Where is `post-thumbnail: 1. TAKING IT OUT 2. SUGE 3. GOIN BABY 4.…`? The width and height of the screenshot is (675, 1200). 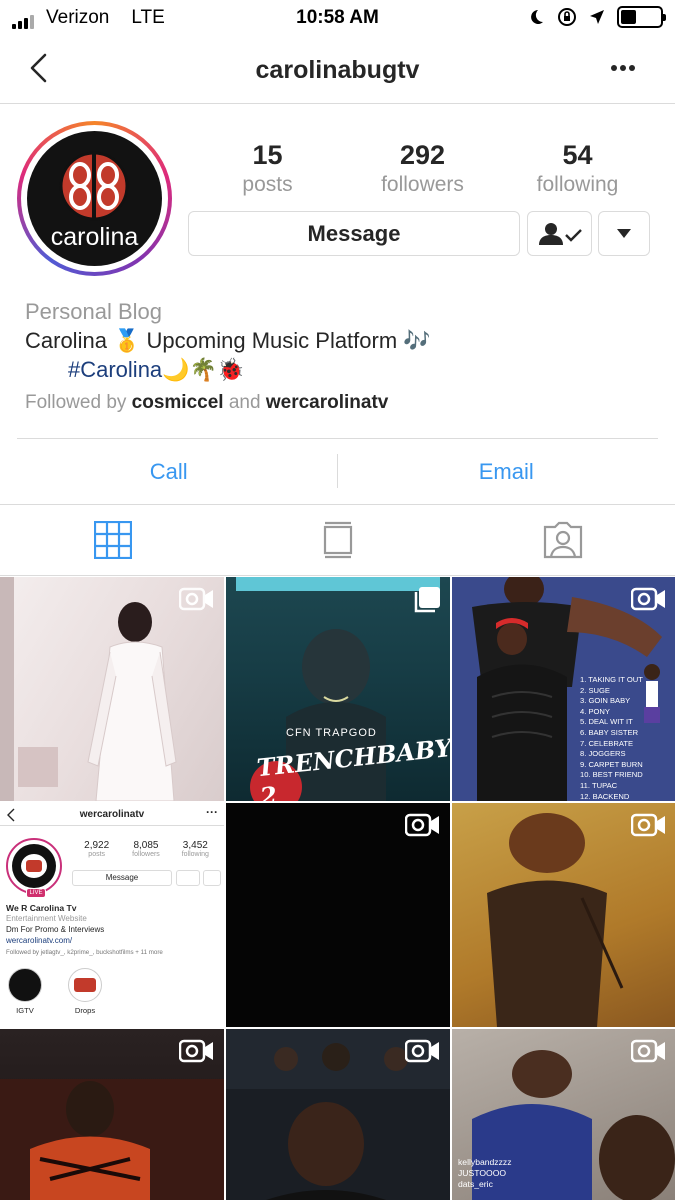 post-thumbnail: 1. TAKING IT OUT 2. SUGE 3. GOIN BABY 4.… is located at coordinates (563, 689).